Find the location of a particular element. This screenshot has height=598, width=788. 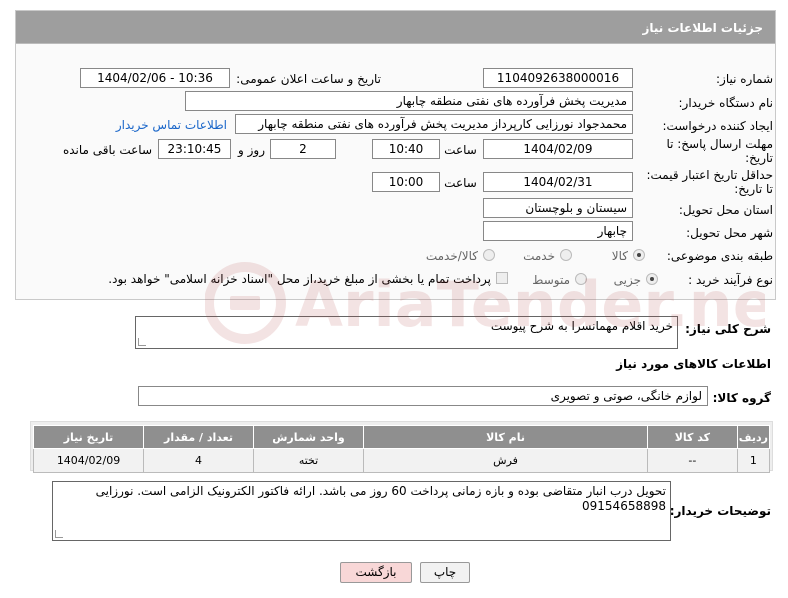

deadline-date-field: 1404/02/09 is located at coordinates (558, 149).